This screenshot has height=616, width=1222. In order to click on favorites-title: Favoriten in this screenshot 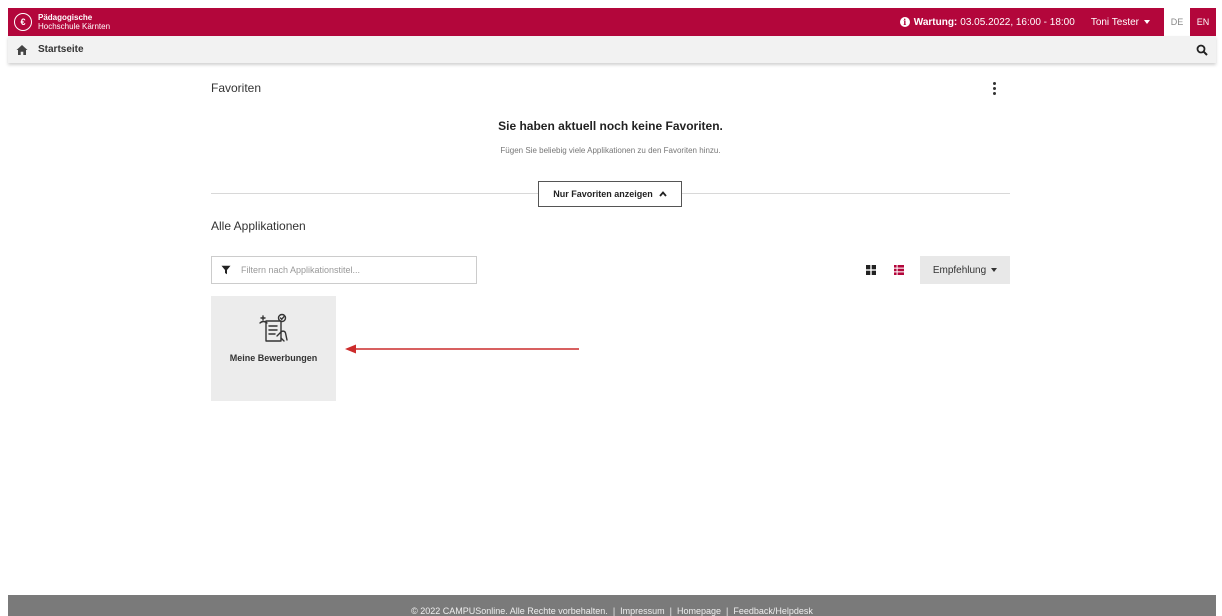, I will do `click(236, 88)`.